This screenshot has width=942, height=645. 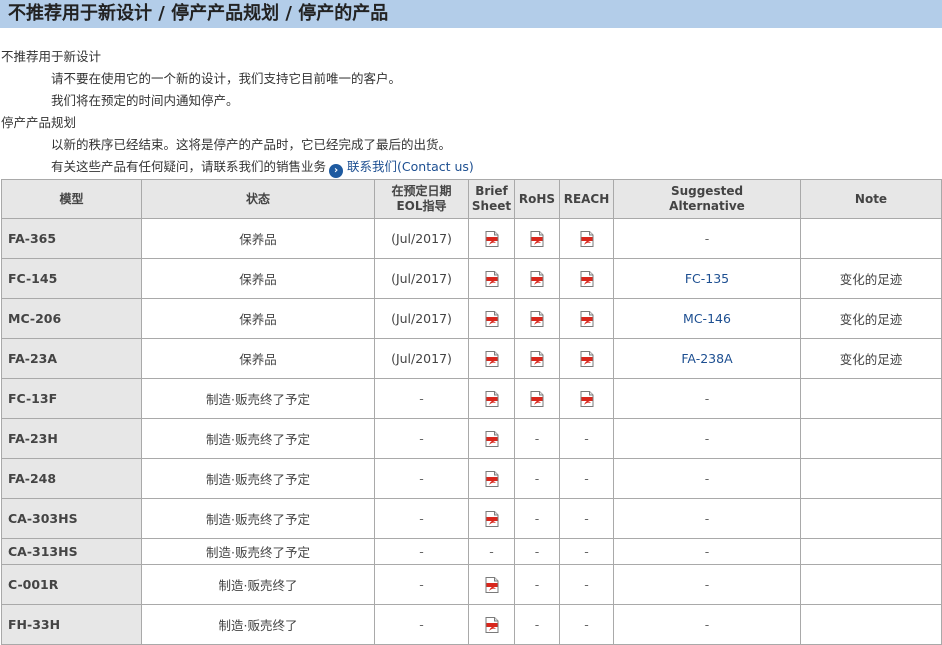 What do you see at coordinates (145, 100) in the screenshot?
I see `section-not-recommended-line-2: 我们将在预定的时间内通知停产。` at bounding box center [145, 100].